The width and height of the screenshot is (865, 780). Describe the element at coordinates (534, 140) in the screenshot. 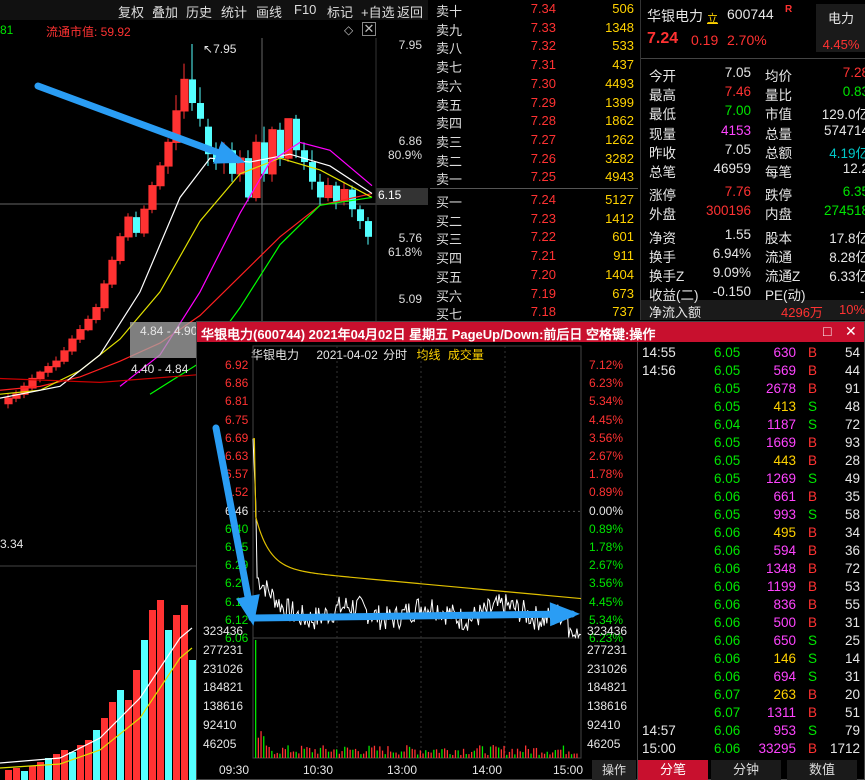

I see `ask-row: 卖三 7.27 1262` at that location.